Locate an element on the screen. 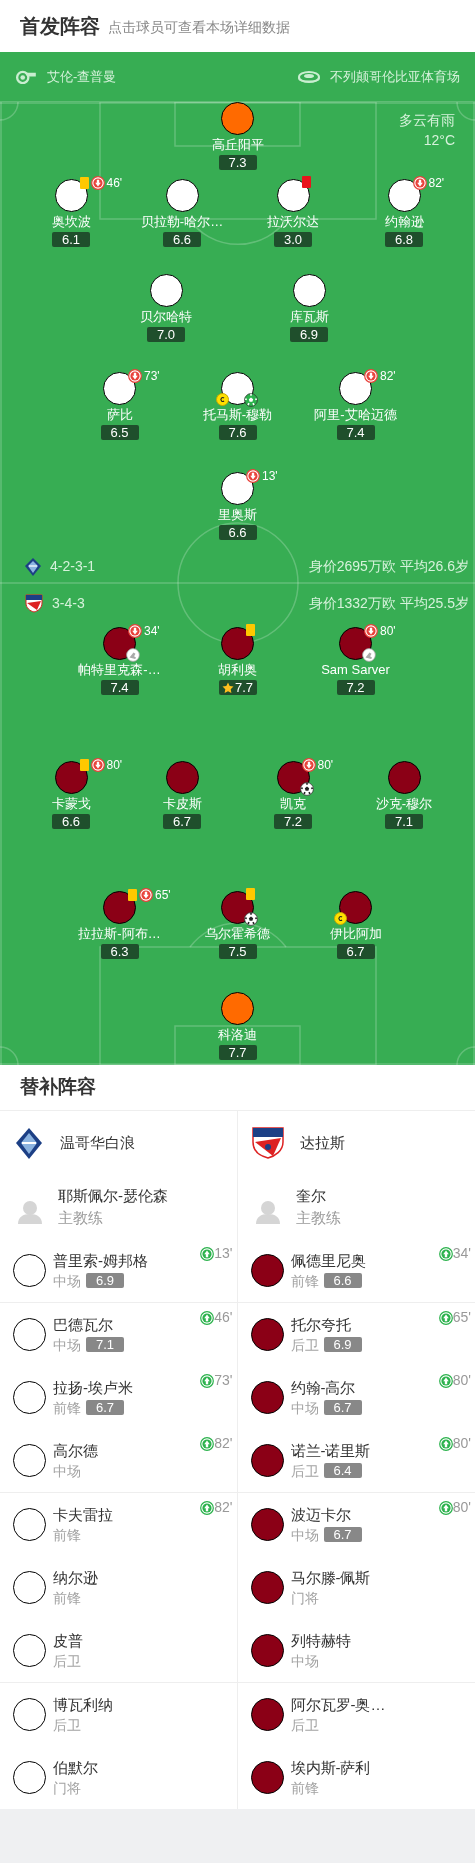 The height and width of the screenshot is (1863, 475). sub-minute: 82' is located at coordinates (436, 183).